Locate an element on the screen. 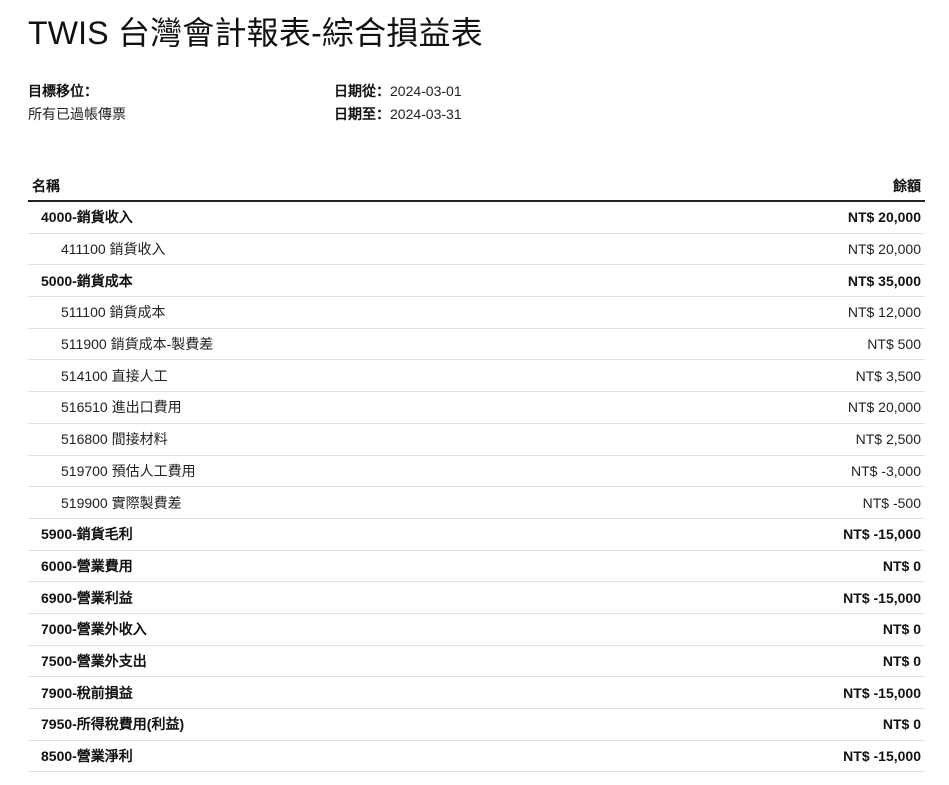 The width and height of the screenshot is (949, 785). target-moves-label: 目標移位： is located at coordinates (63, 91).